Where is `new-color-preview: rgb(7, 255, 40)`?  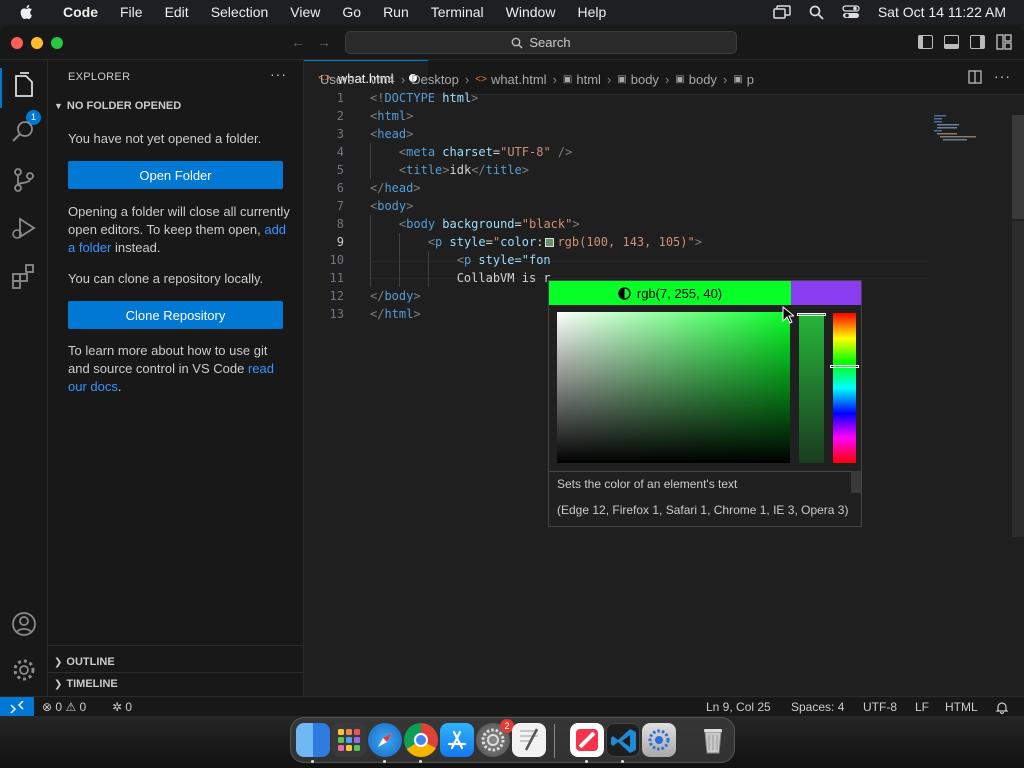
new-color-preview: rgb(7, 255, 40) is located at coordinates (670, 293).